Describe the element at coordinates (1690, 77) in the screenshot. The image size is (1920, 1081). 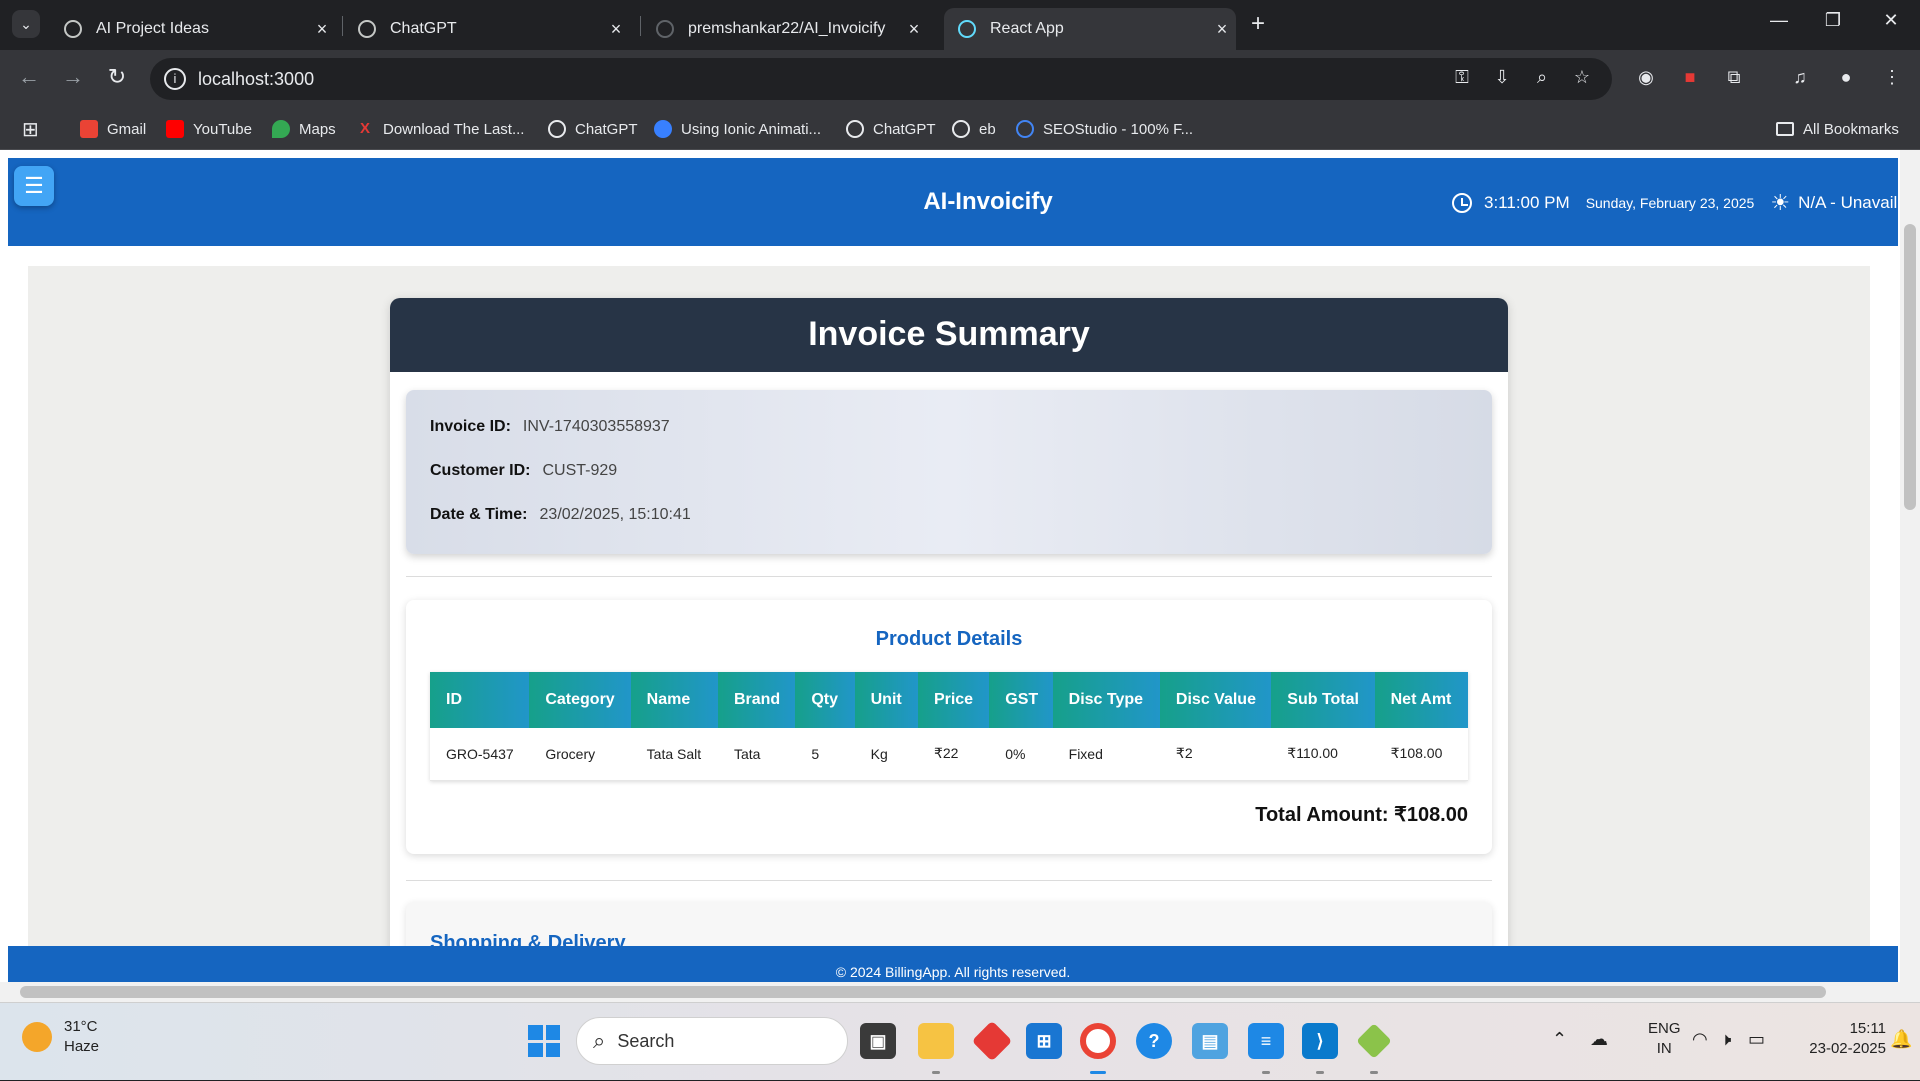
I see `extension-red-icon: ■` at that location.